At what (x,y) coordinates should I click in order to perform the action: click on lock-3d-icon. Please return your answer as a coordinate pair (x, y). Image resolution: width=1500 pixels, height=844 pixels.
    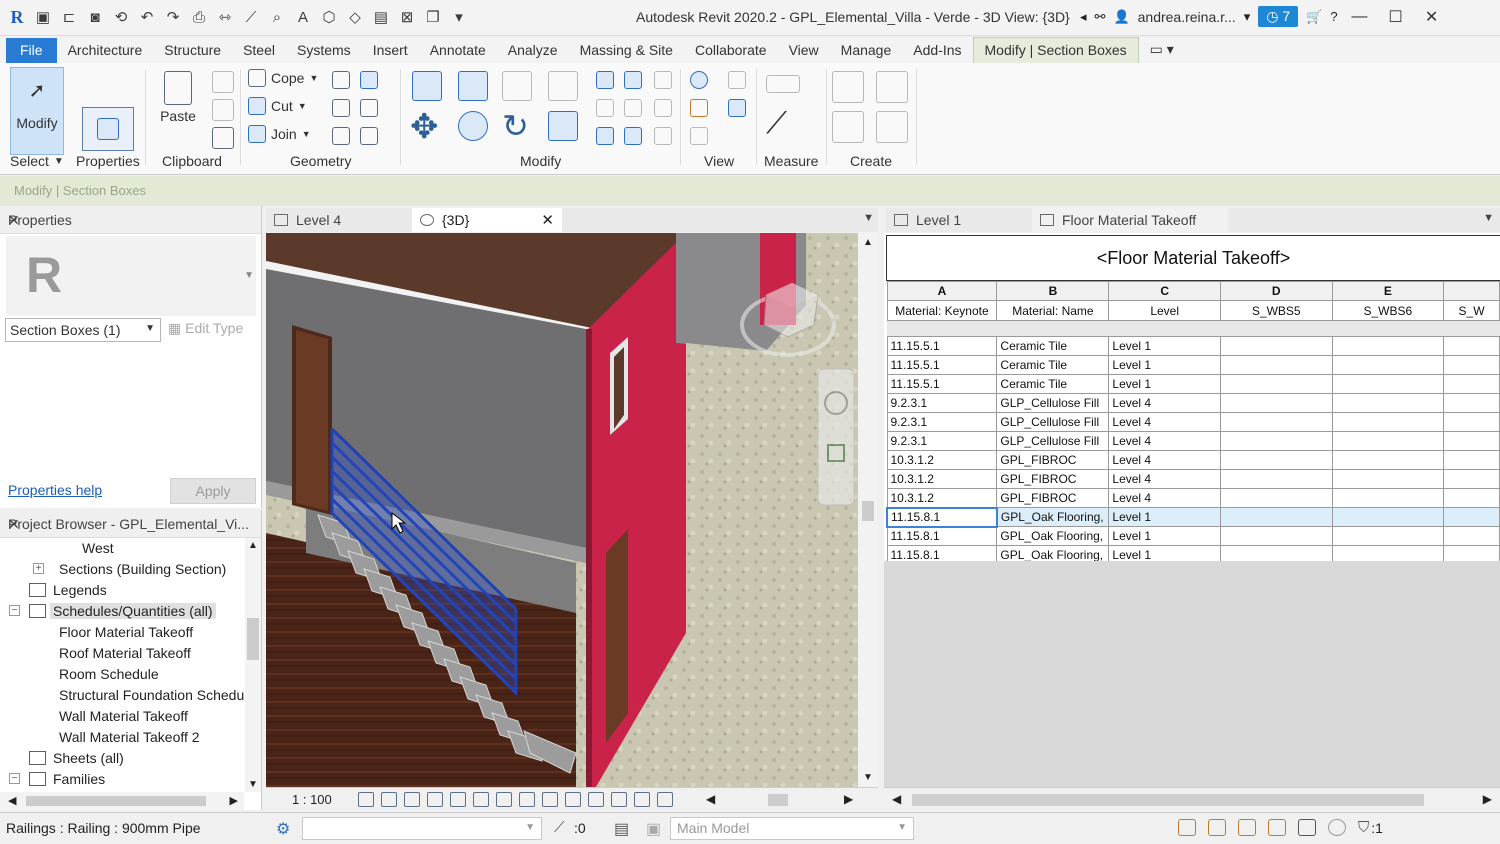
    Looking at the image, I should click on (527, 799).